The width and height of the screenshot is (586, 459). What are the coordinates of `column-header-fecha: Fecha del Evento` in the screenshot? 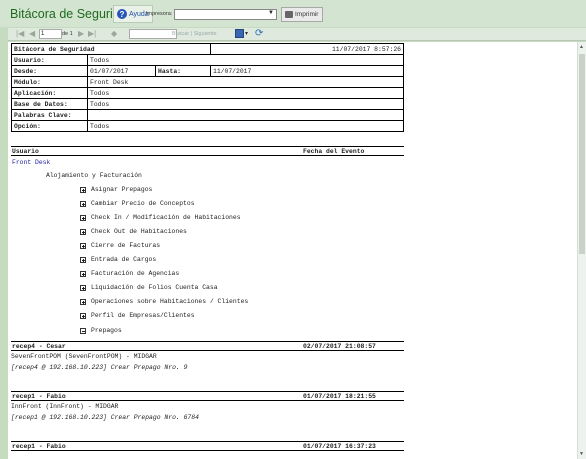 It's located at (334, 151).